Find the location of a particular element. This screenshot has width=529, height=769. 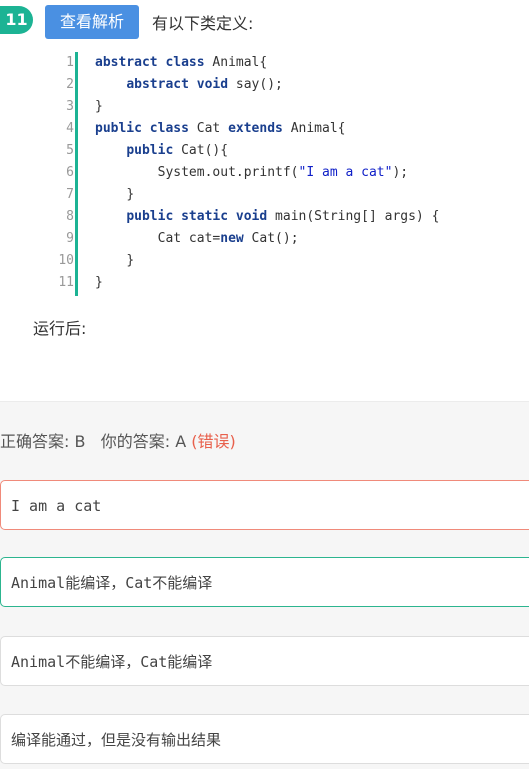

line-number: 1 is located at coordinates (70, 62).